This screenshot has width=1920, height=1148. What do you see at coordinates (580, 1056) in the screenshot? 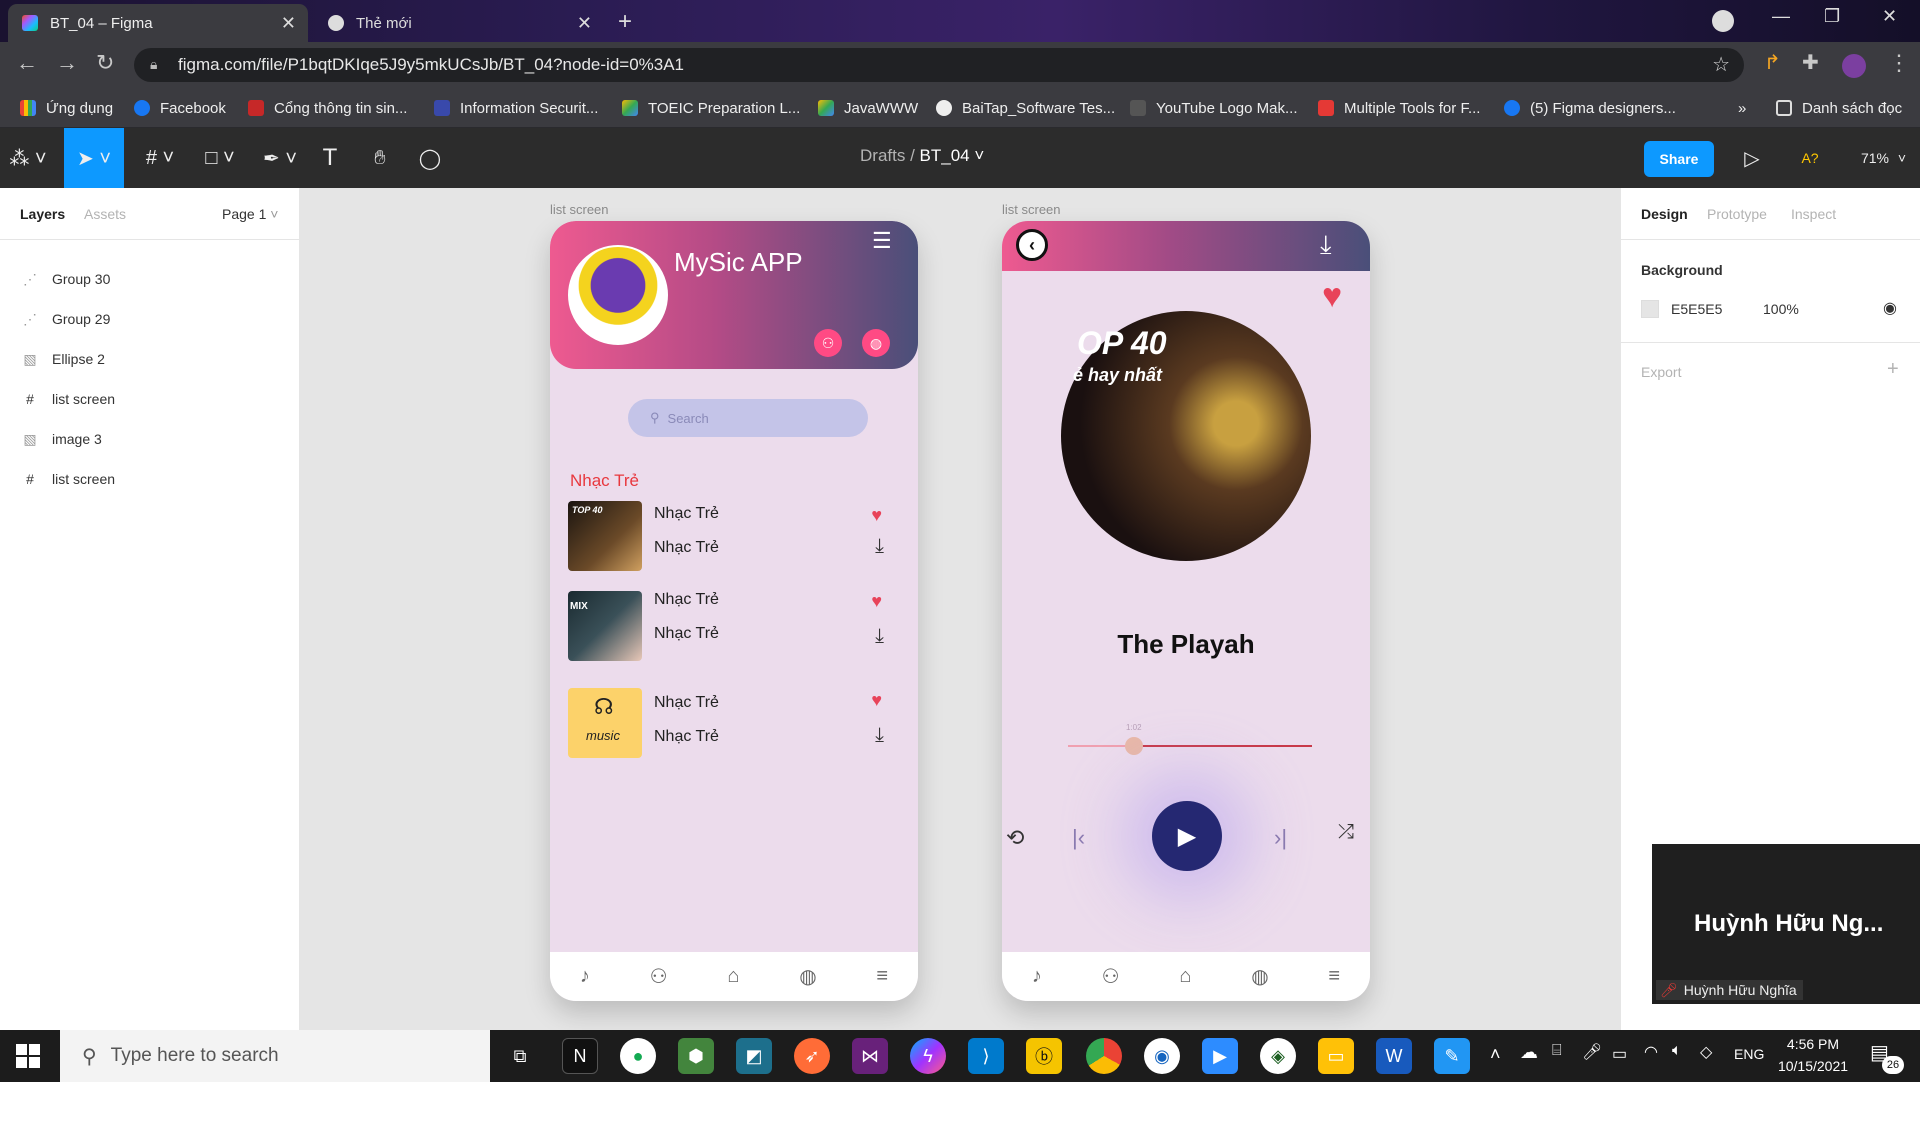
I see `notion-icon: N` at bounding box center [580, 1056].